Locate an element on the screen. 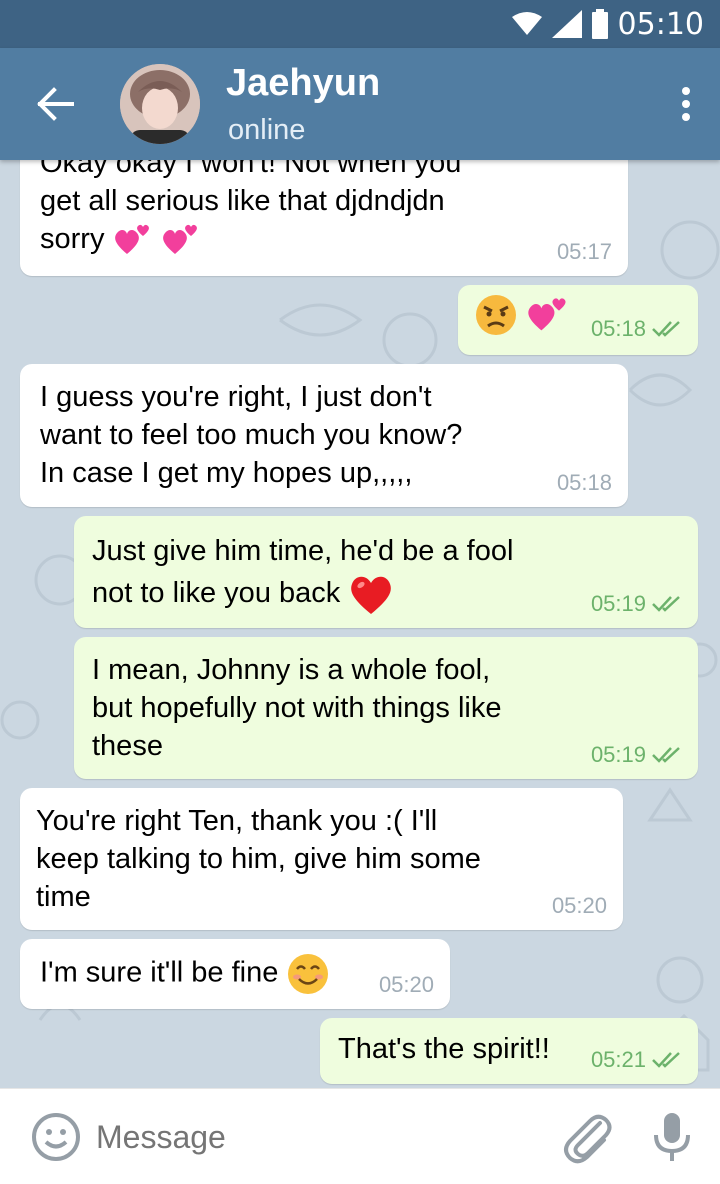 Image resolution: width=720 pixels, height=1184 pixels. message-line: get all serious like that djdndjdn is located at coordinates (242, 201).